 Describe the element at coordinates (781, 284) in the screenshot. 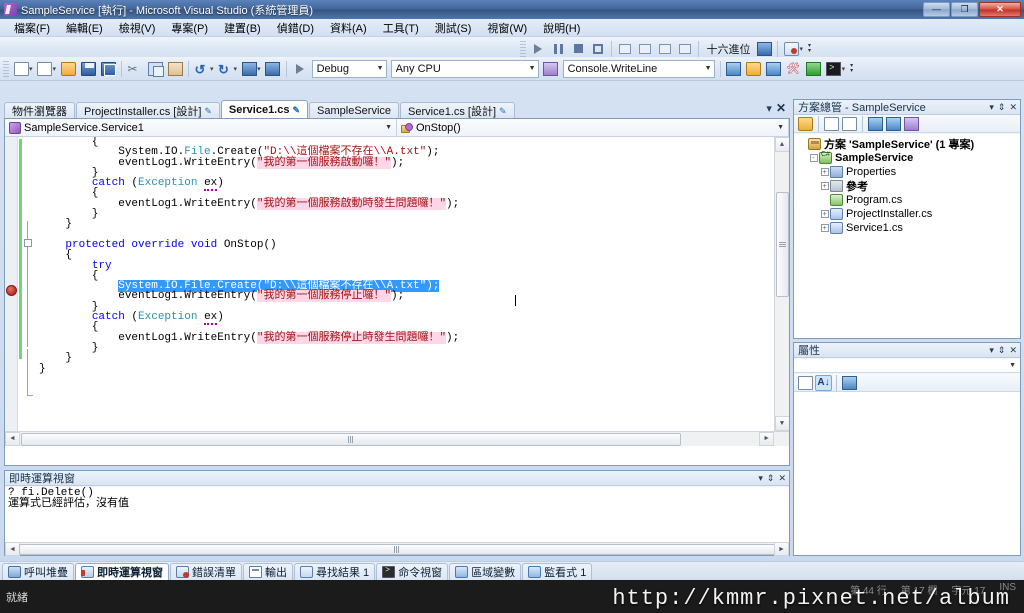

I see `editor-vertical-scrollbar: ▲ ▼` at that location.